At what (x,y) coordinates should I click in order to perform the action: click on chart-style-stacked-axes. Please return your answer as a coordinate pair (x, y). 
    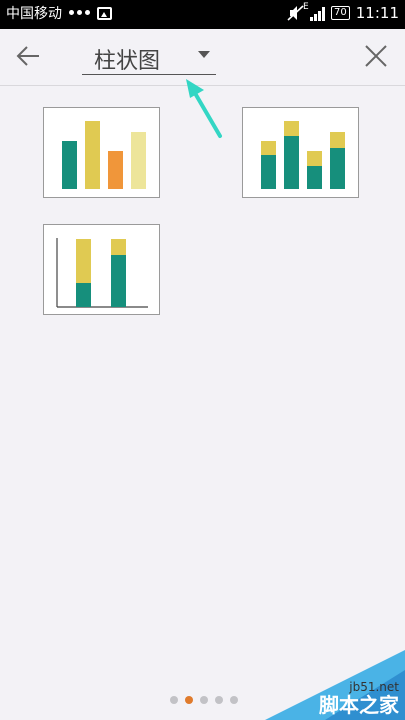
    Looking at the image, I should click on (101, 269).